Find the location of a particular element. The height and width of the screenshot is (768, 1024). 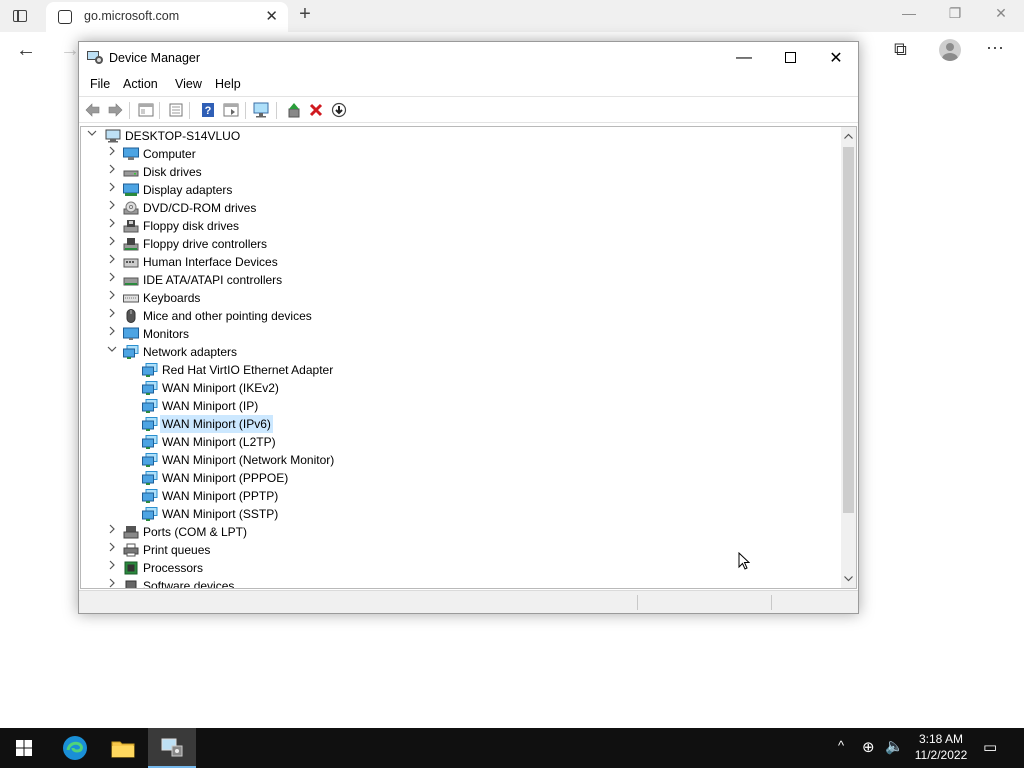

browser-tab-bar: go.microsoft.com ✕ + — ❐ ✕ is located at coordinates (512, 16).